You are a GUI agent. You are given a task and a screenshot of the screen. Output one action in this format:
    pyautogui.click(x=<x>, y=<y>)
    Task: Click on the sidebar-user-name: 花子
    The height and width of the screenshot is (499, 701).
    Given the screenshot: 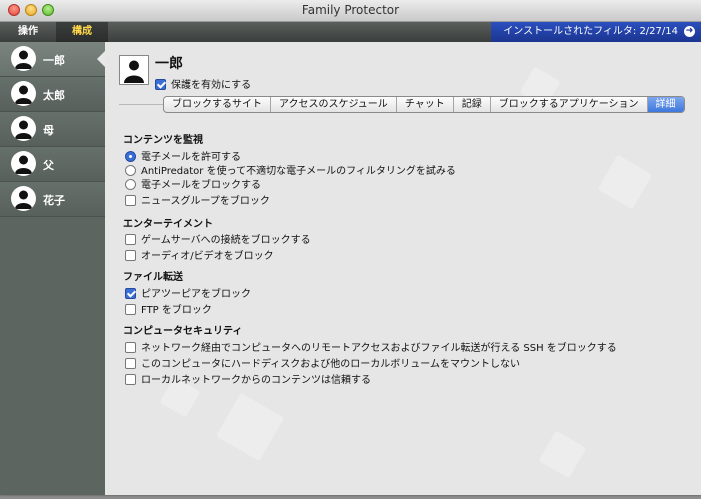 What is the action you would take?
    pyautogui.click(x=54, y=200)
    